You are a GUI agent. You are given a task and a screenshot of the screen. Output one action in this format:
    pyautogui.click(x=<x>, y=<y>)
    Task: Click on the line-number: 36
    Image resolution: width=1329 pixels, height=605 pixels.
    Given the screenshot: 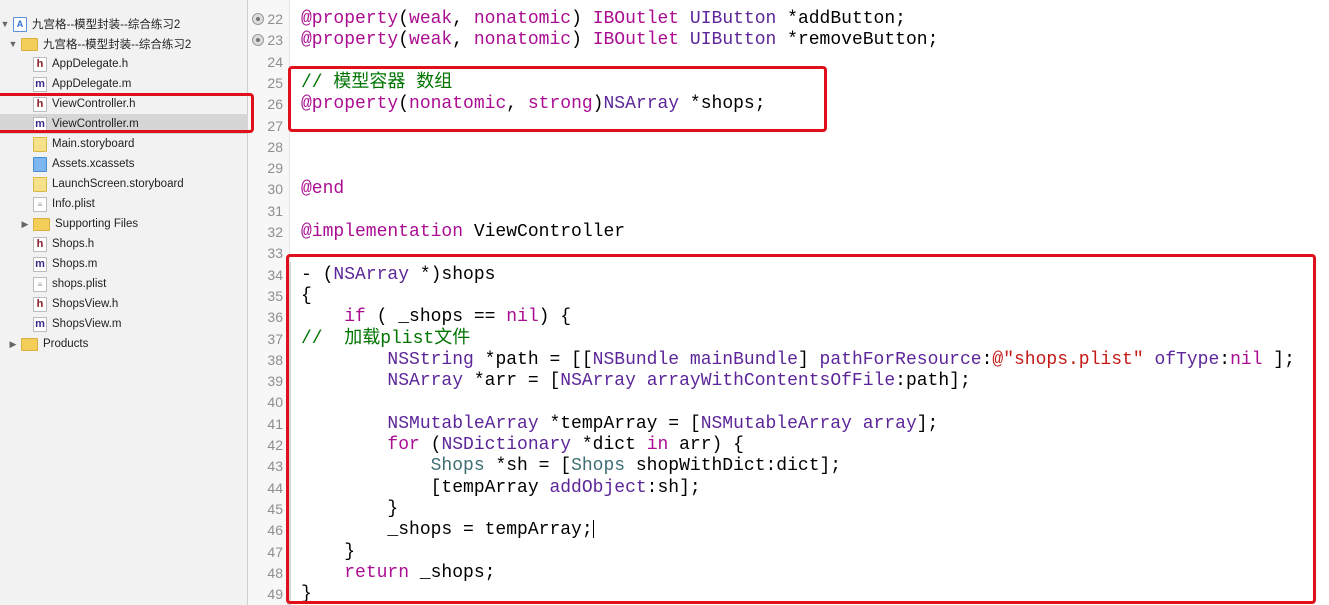 What is the action you would take?
    pyautogui.click(x=275, y=317)
    